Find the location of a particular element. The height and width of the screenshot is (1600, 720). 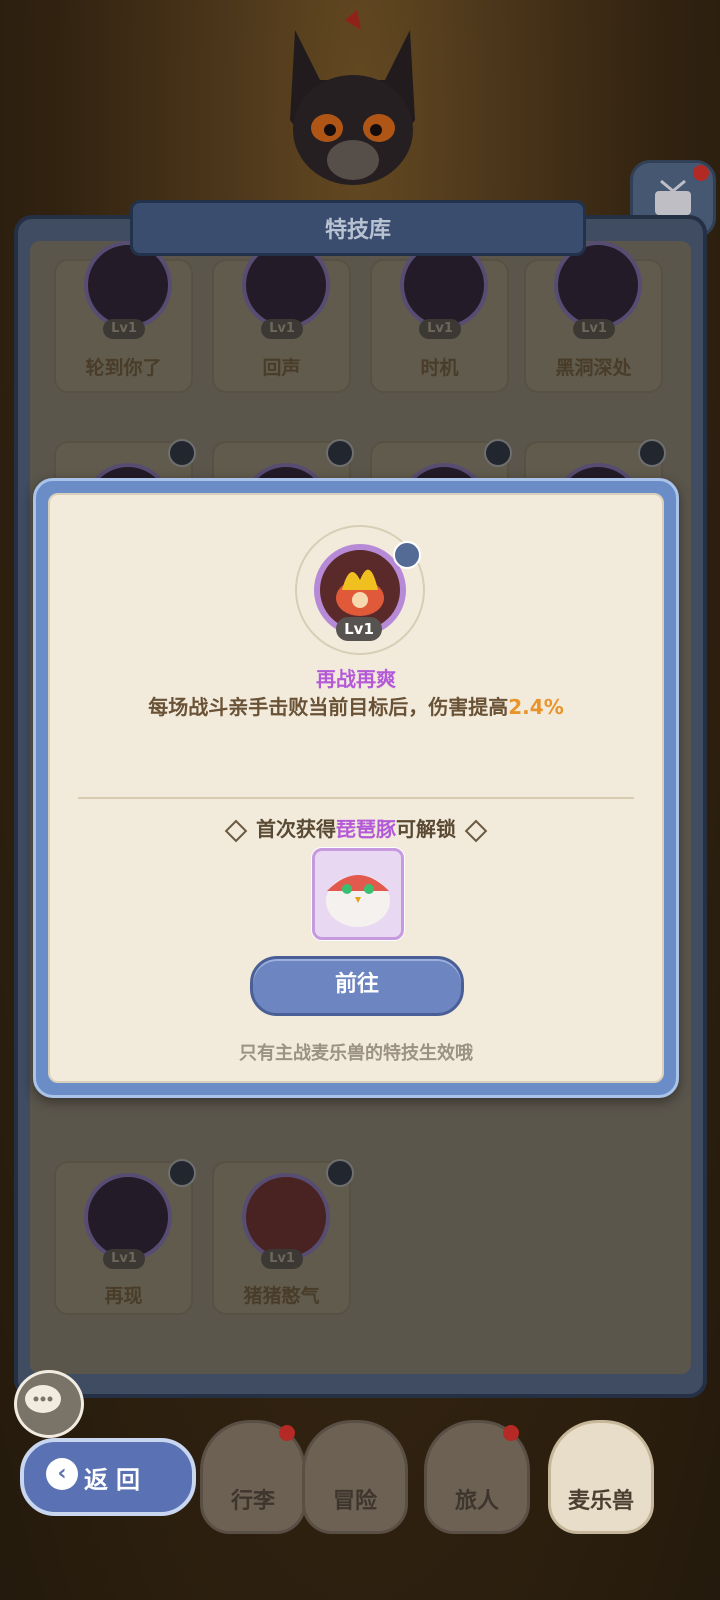

back-button: ‹ 返回 is located at coordinates (108, 1477).